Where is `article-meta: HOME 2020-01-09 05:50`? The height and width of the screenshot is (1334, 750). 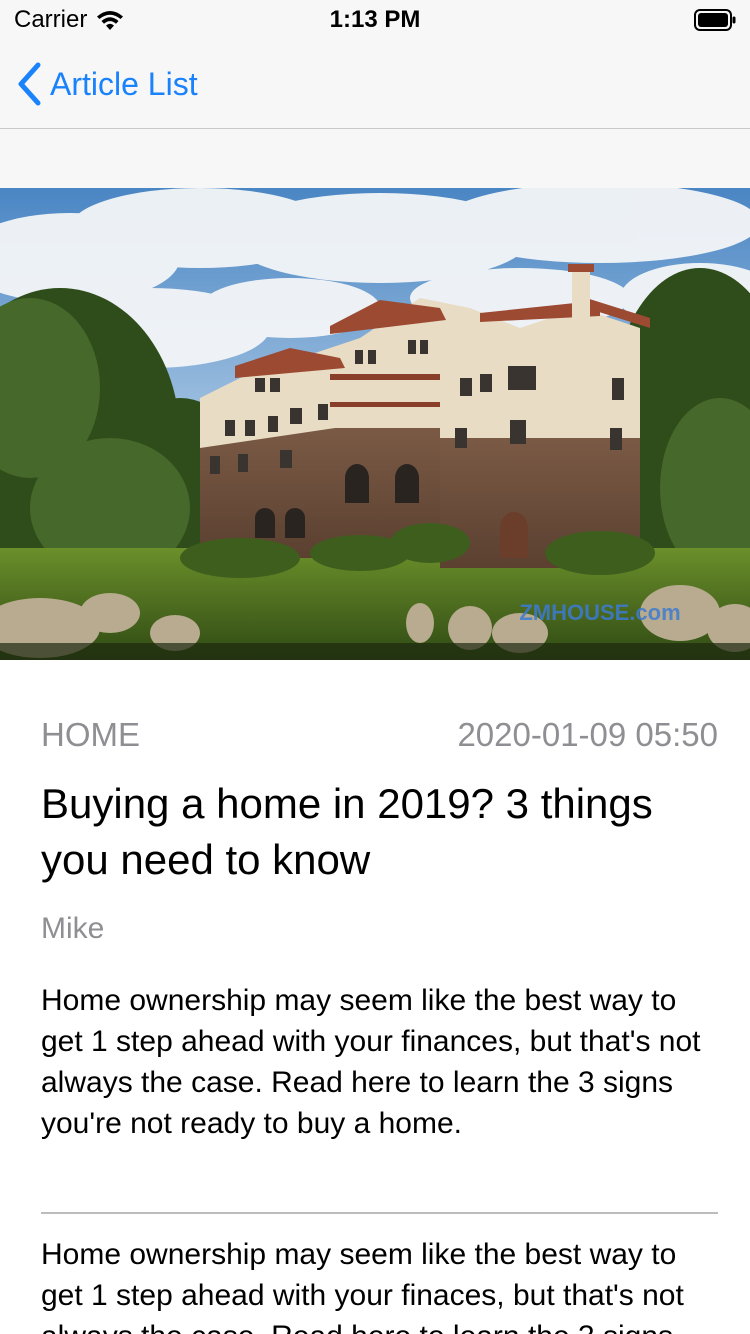 article-meta: HOME 2020-01-09 05:50 is located at coordinates (379, 735).